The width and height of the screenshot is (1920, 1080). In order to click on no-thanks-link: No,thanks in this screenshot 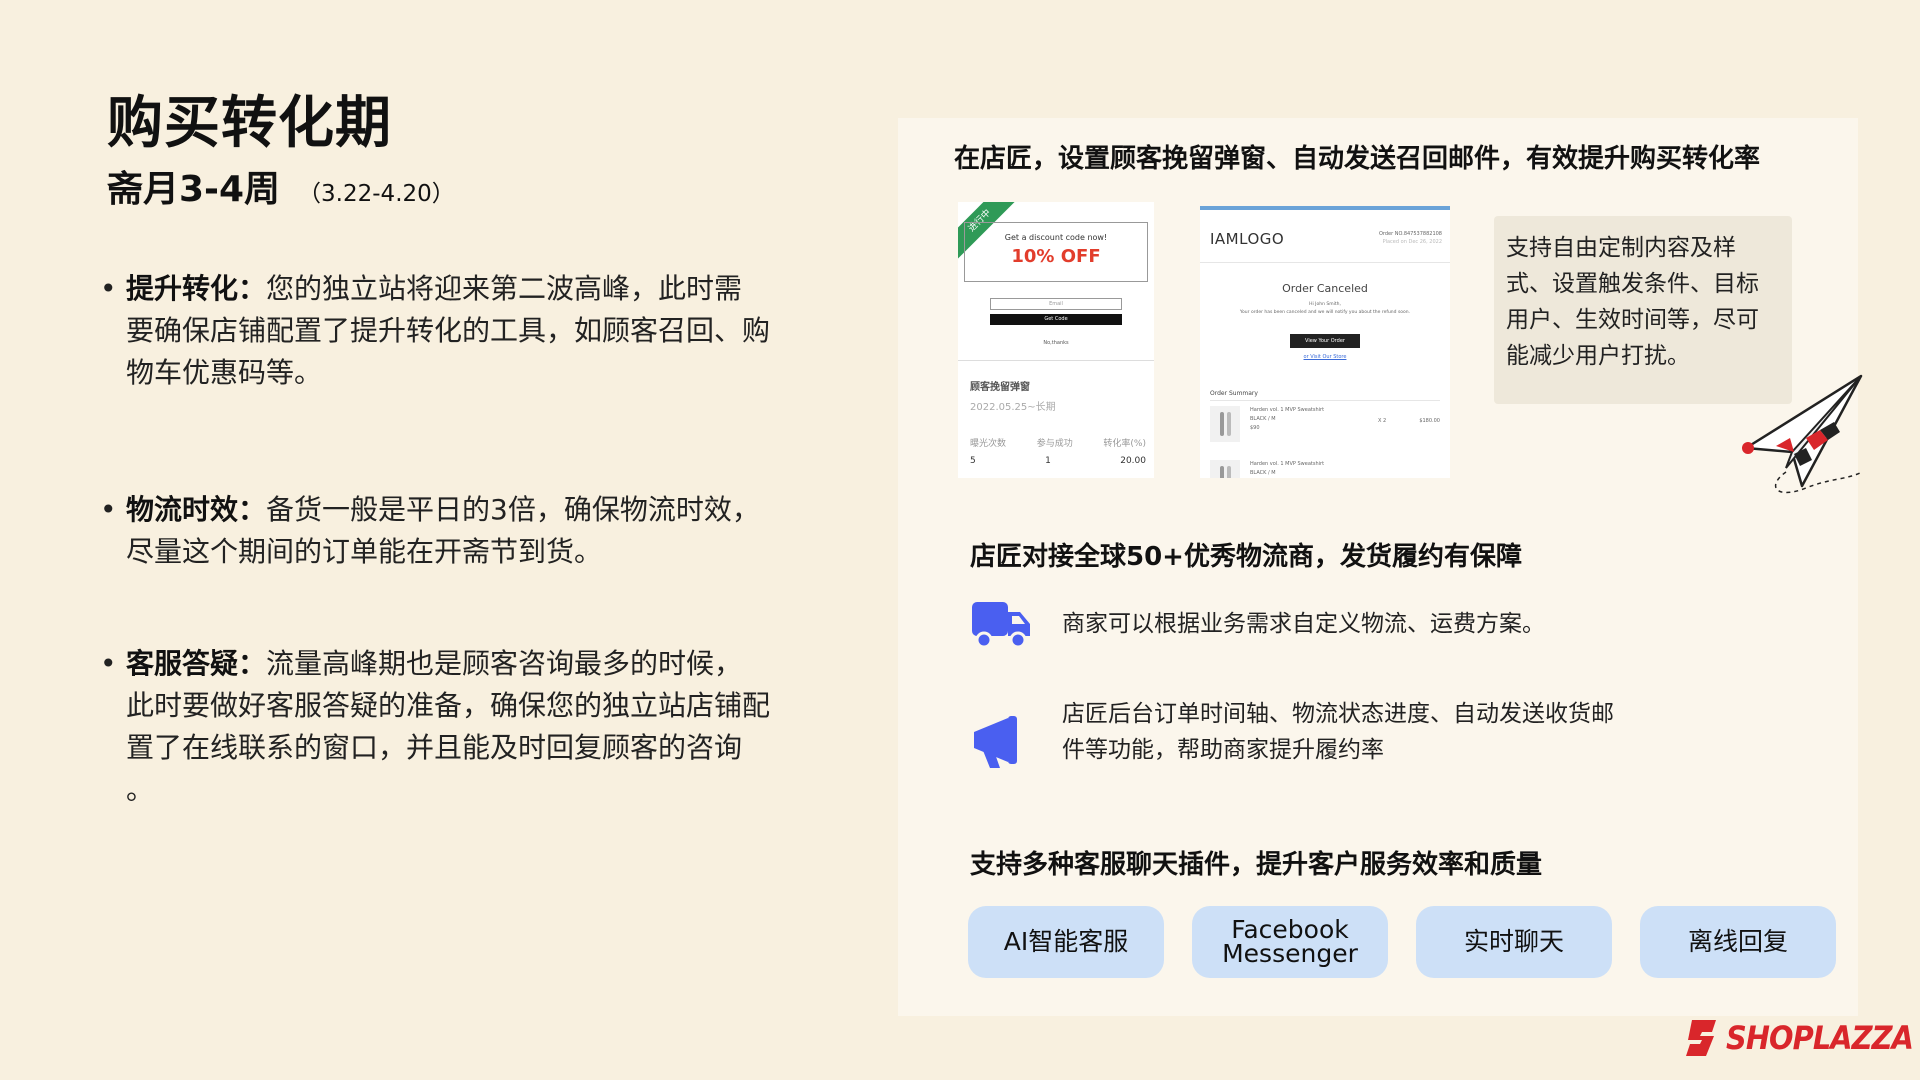, I will do `click(1056, 343)`.